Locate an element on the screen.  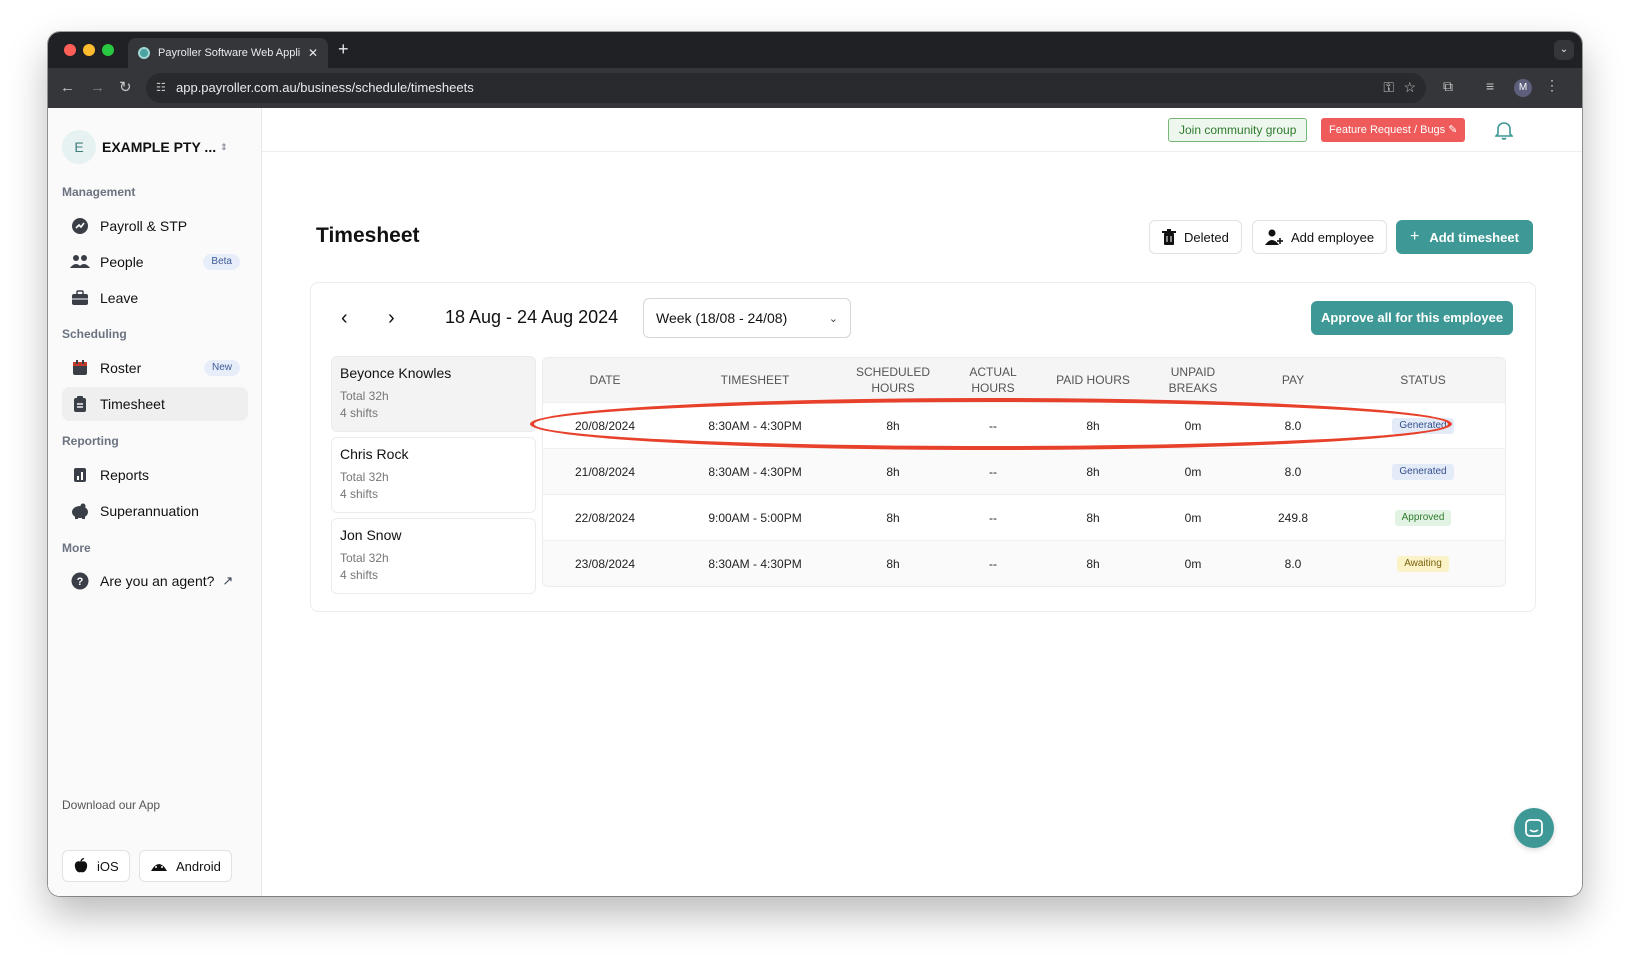
column-header-date: DATE is located at coordinates (605, 380).